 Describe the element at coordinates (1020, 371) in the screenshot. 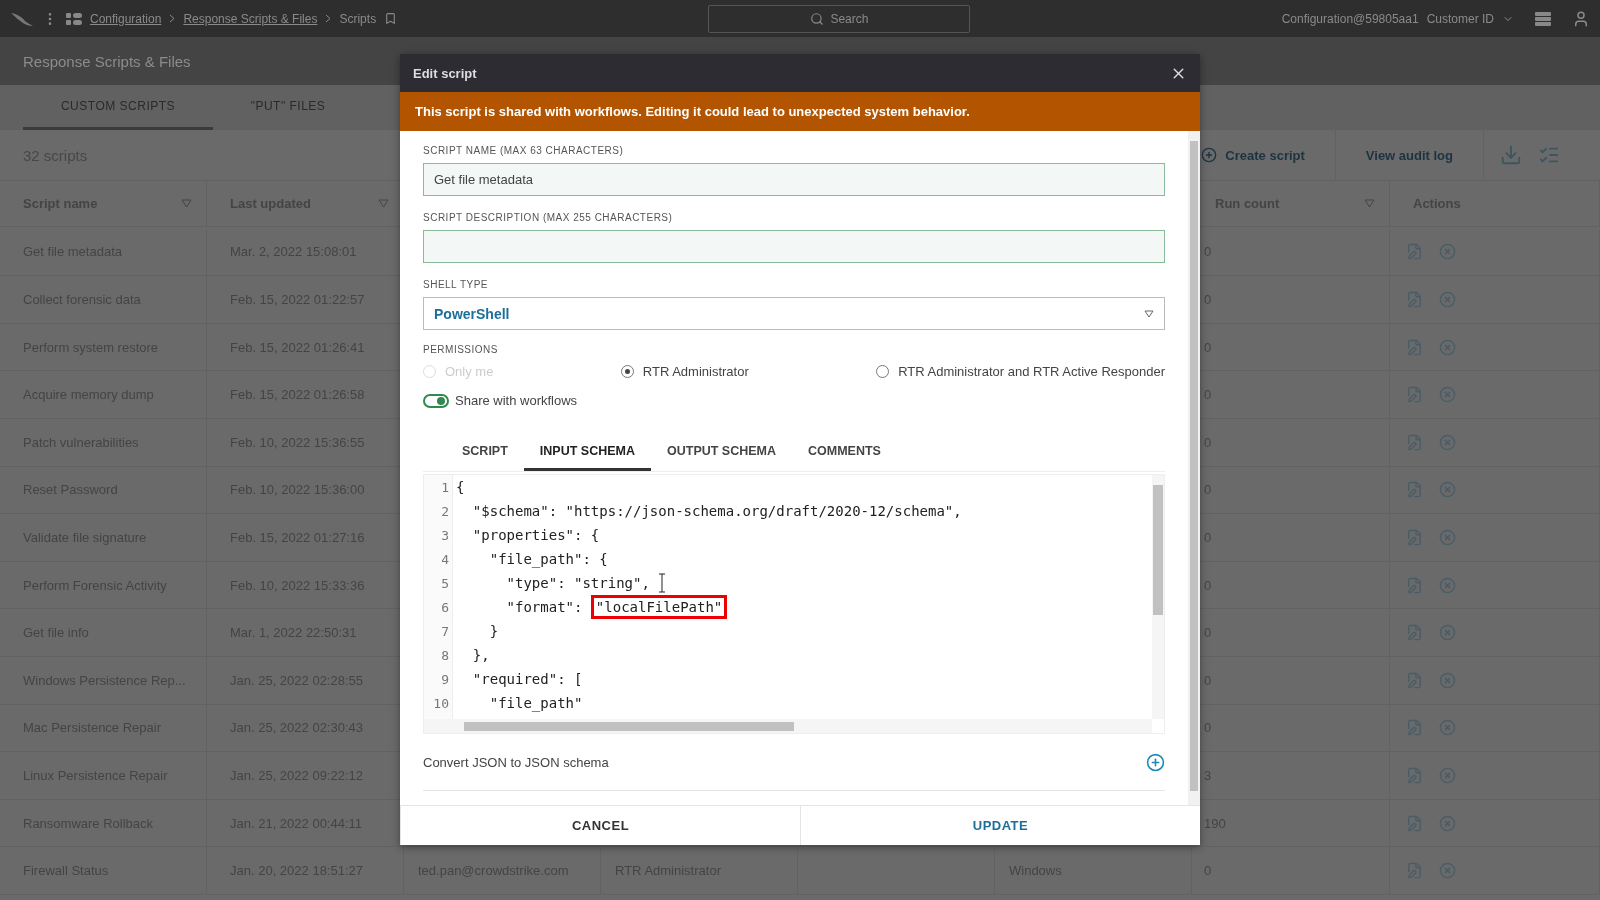

I see `radio-option: RTR Administrator and RTR Active Responder` at that location.